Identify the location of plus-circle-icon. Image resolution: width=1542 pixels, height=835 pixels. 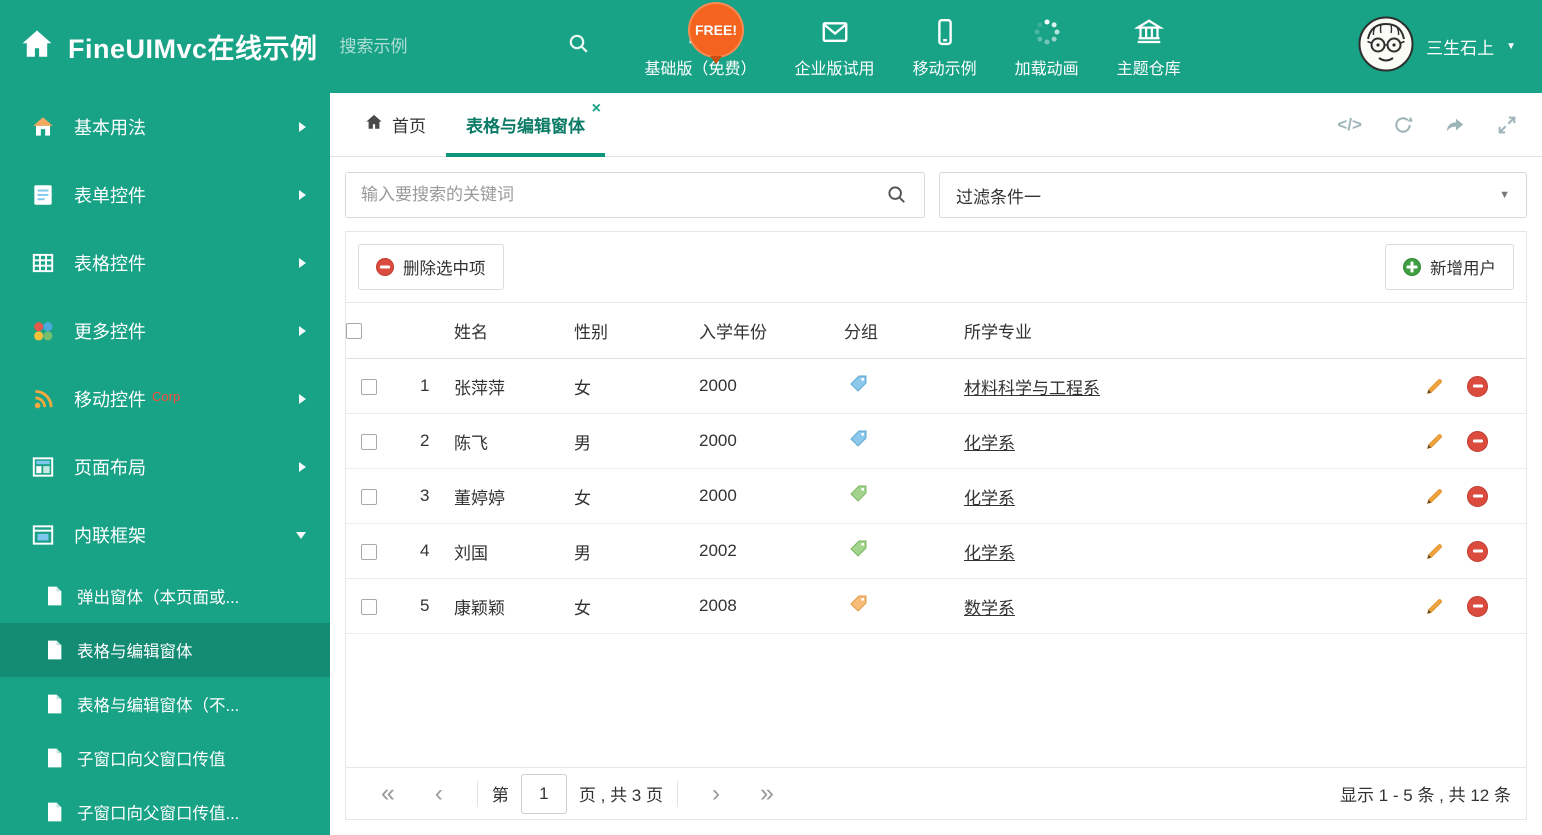
(1412, 267).